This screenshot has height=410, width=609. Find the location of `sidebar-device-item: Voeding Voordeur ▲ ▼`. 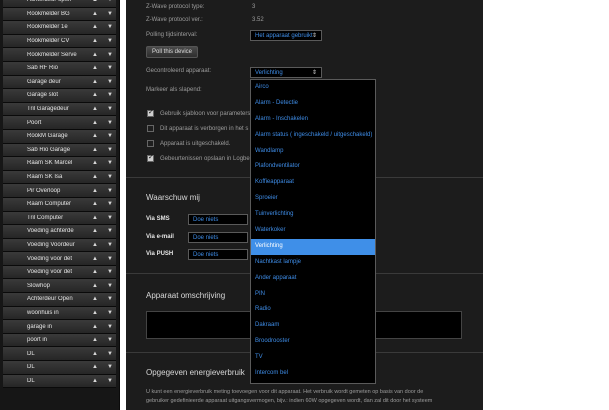

sidebar-device-item: Voeding Voordeur ▲ ▼ is located at coordinates (59, 245).